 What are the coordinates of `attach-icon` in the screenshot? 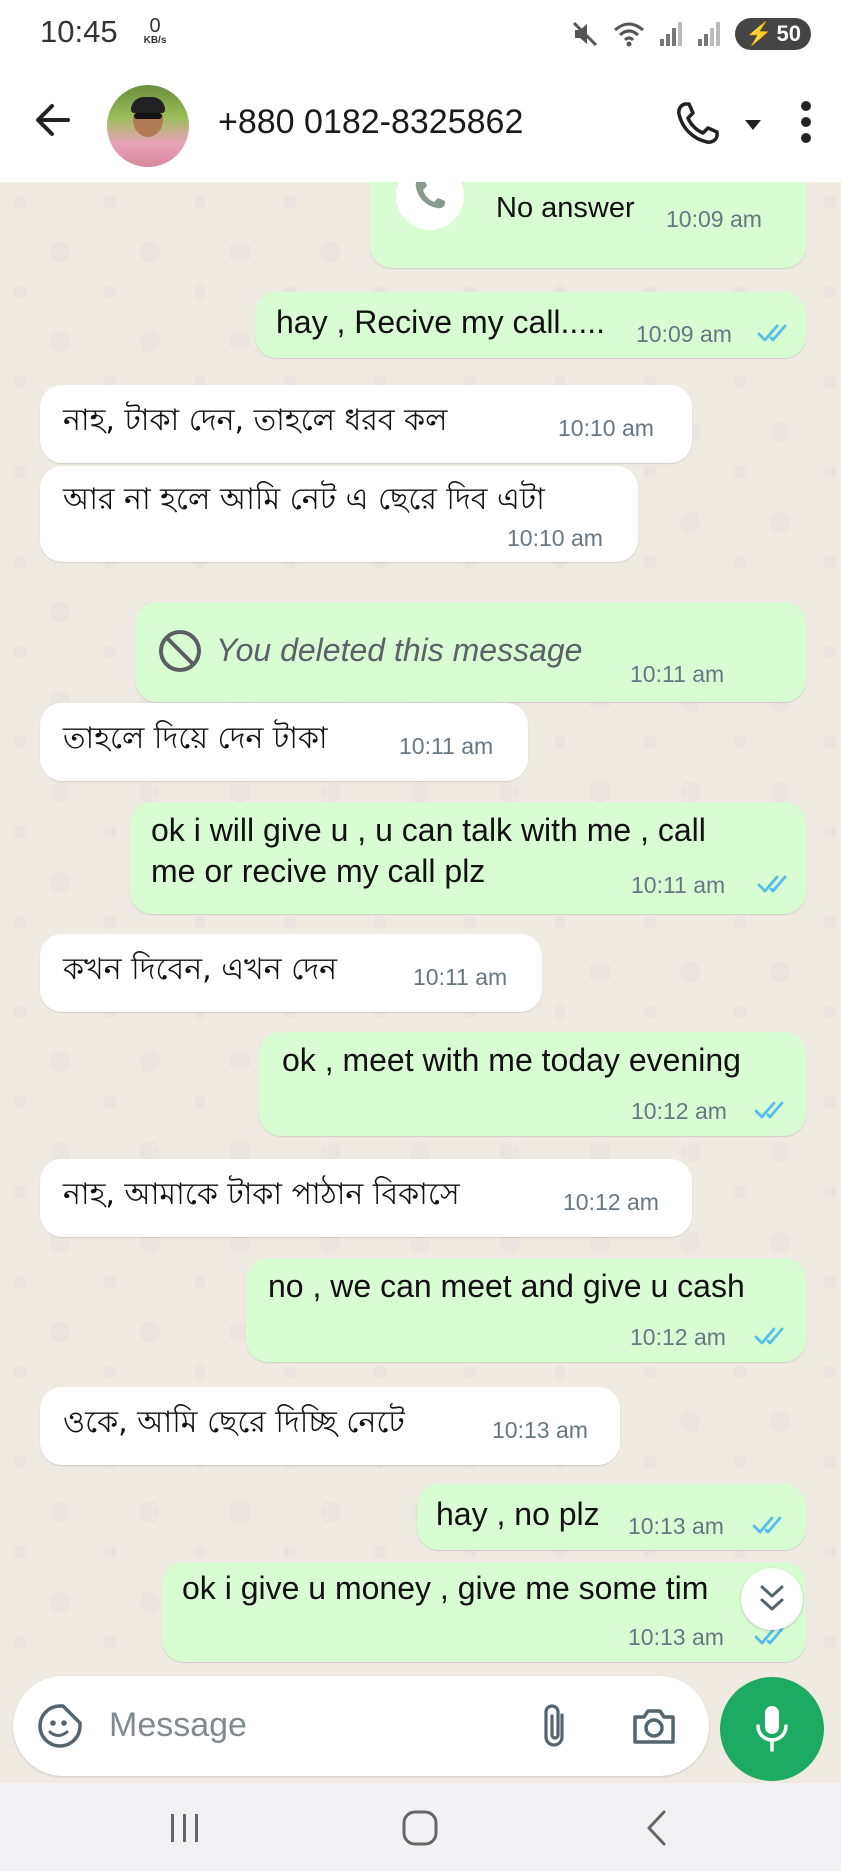 It's located at (555, 1726).